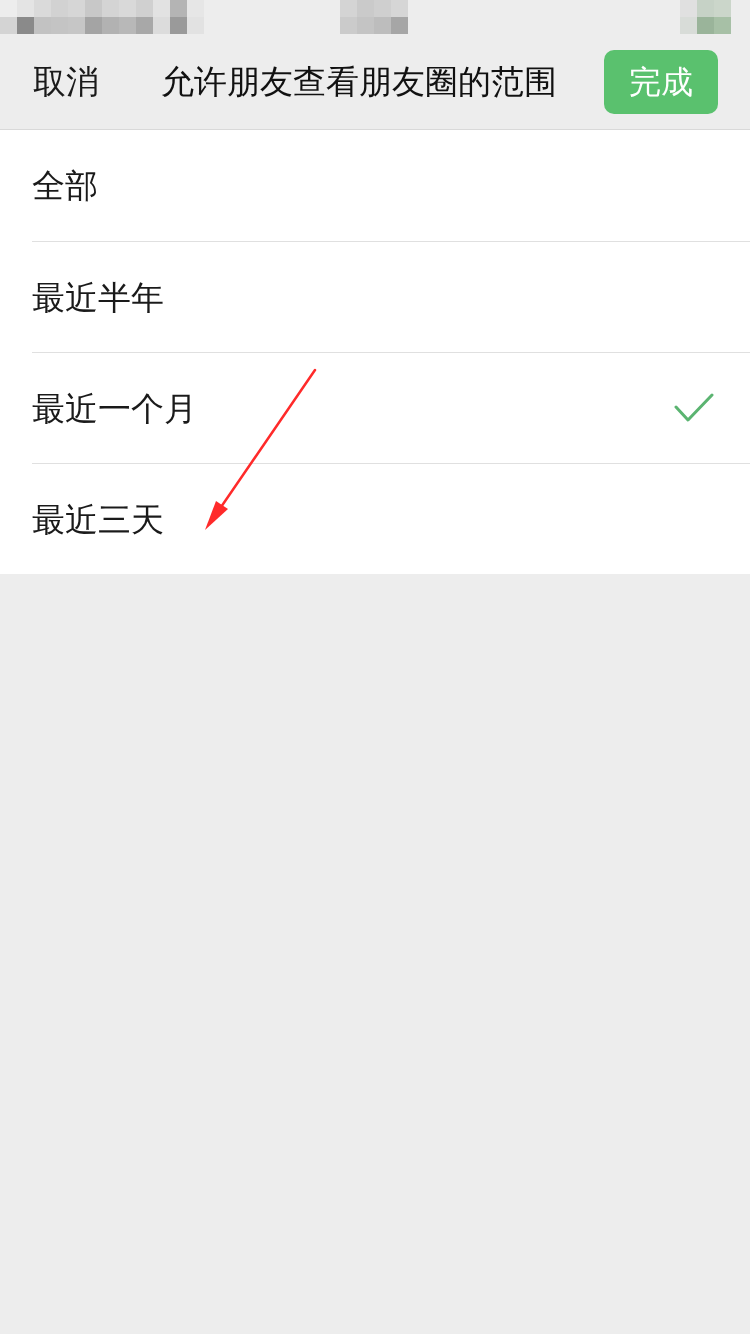 This screenshot has height=1334, width=750. Describe the element at coordinates (391, 296) in the screenshot. I see `option-row: 最近半年` at that location.